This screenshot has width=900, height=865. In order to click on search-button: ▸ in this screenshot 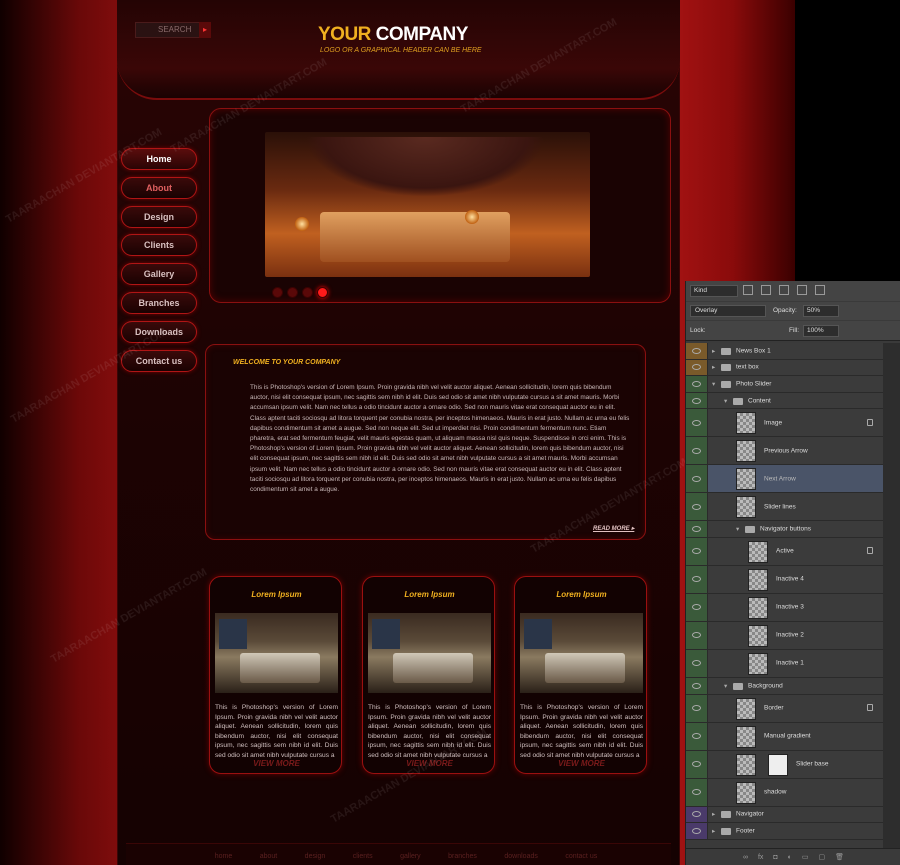, I will do `click(205, 30)`.